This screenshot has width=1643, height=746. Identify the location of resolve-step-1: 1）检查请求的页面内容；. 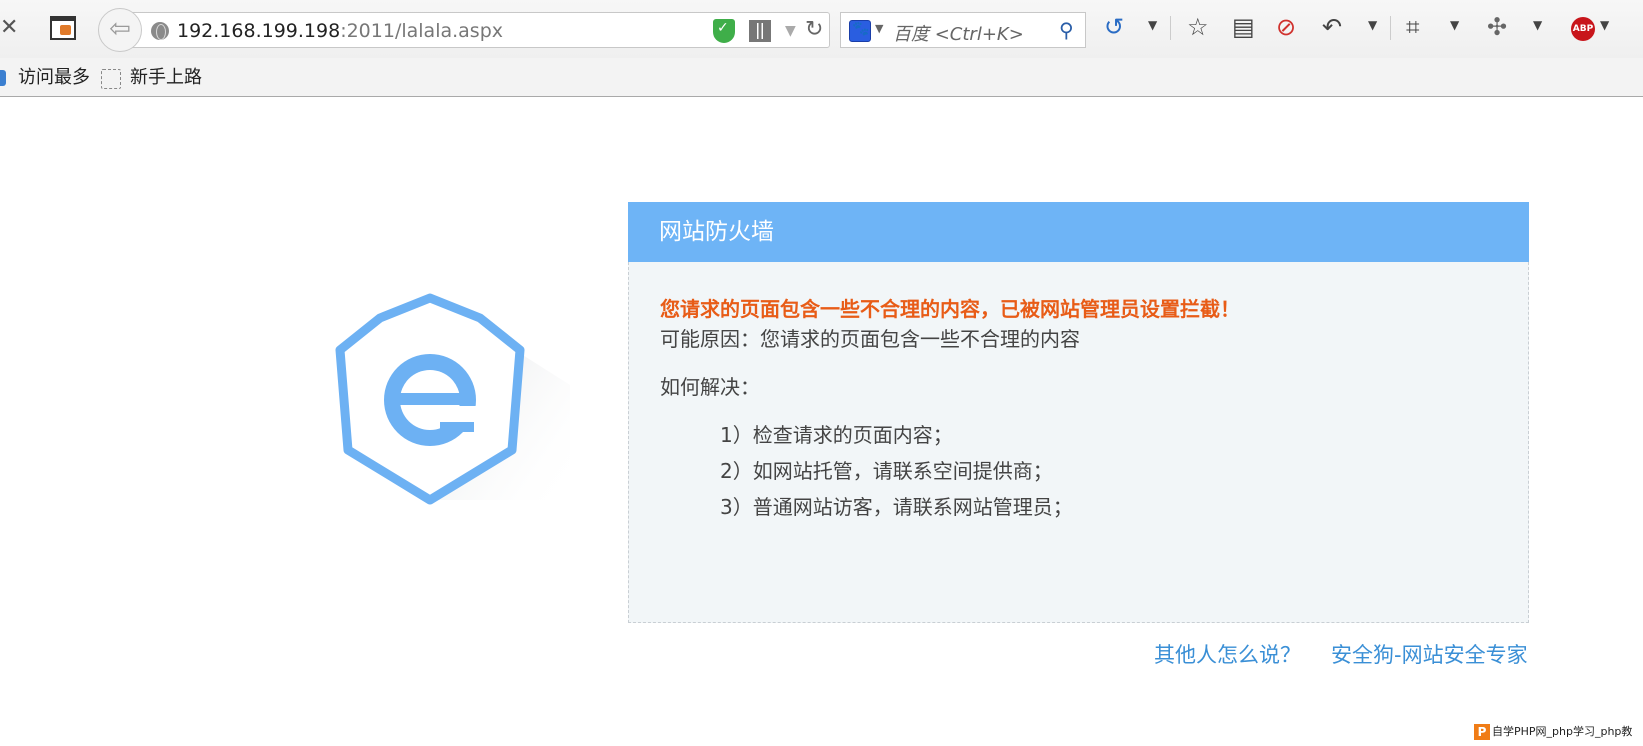
(836, 435).